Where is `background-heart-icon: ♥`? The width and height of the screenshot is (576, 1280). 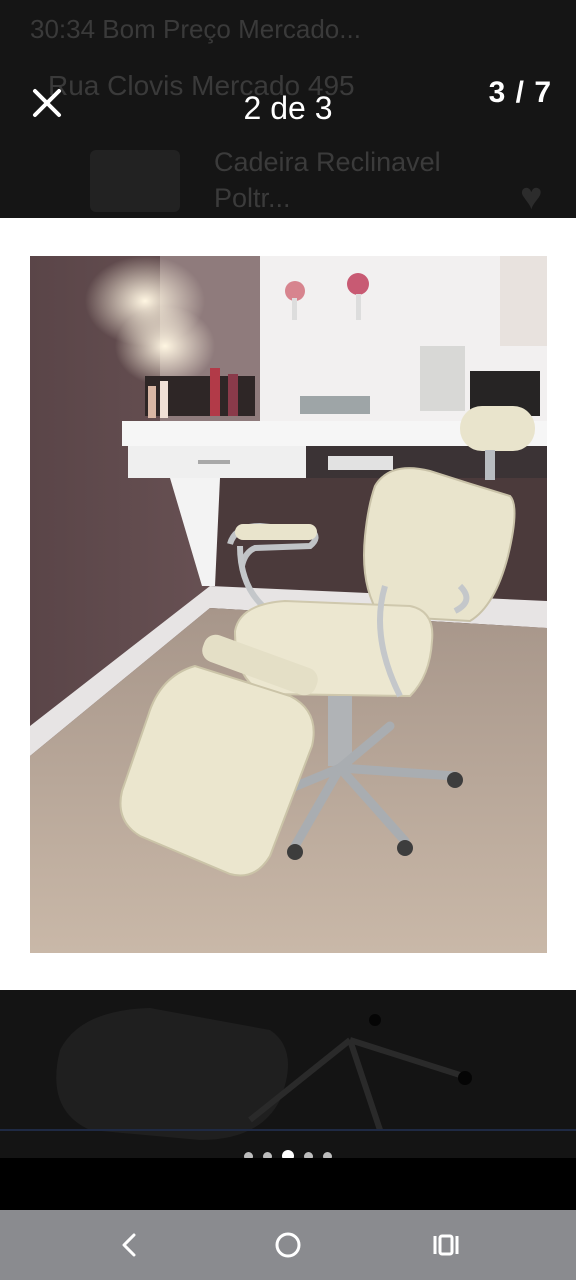 background-heart-icon: ♥ is located at coordinates (531, 197).